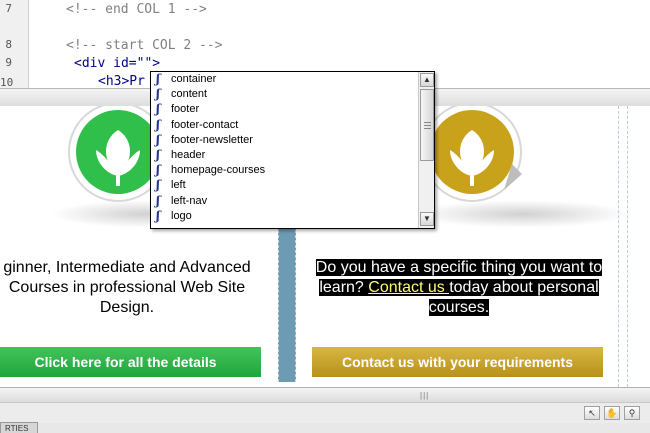  I want to click on scroll-up-icon: ▲, so click(427, 80).